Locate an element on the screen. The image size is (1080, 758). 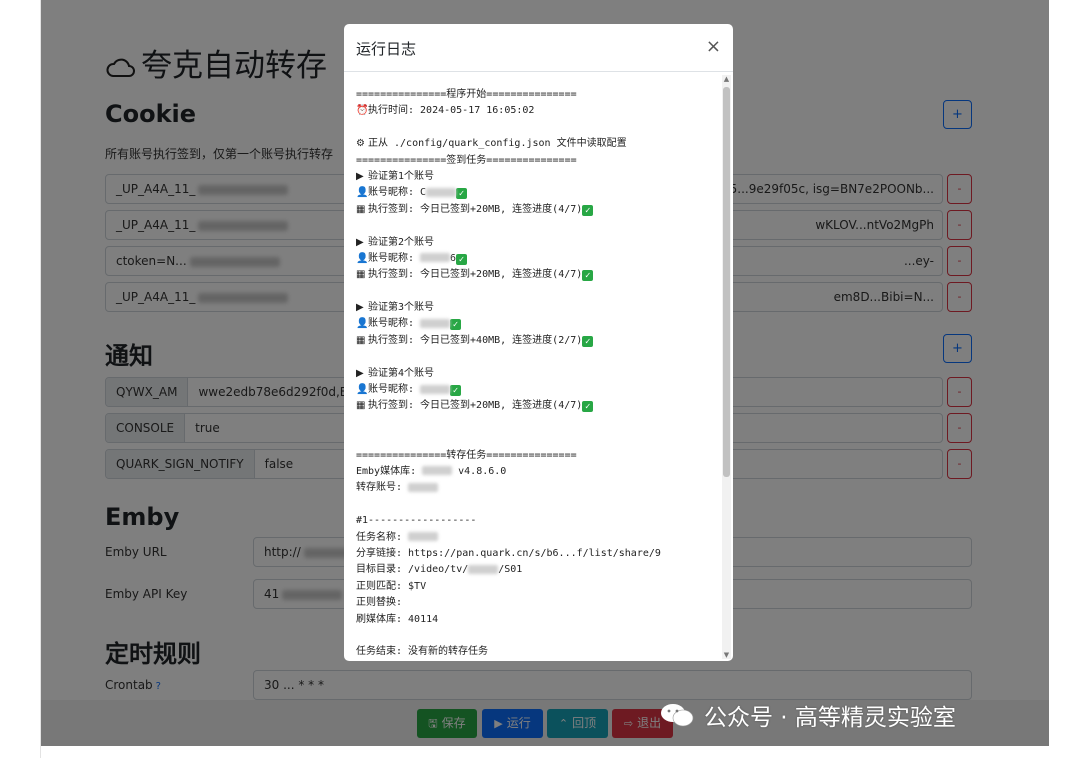
log-line: #1------------------ is located at coordinates (536, 521).